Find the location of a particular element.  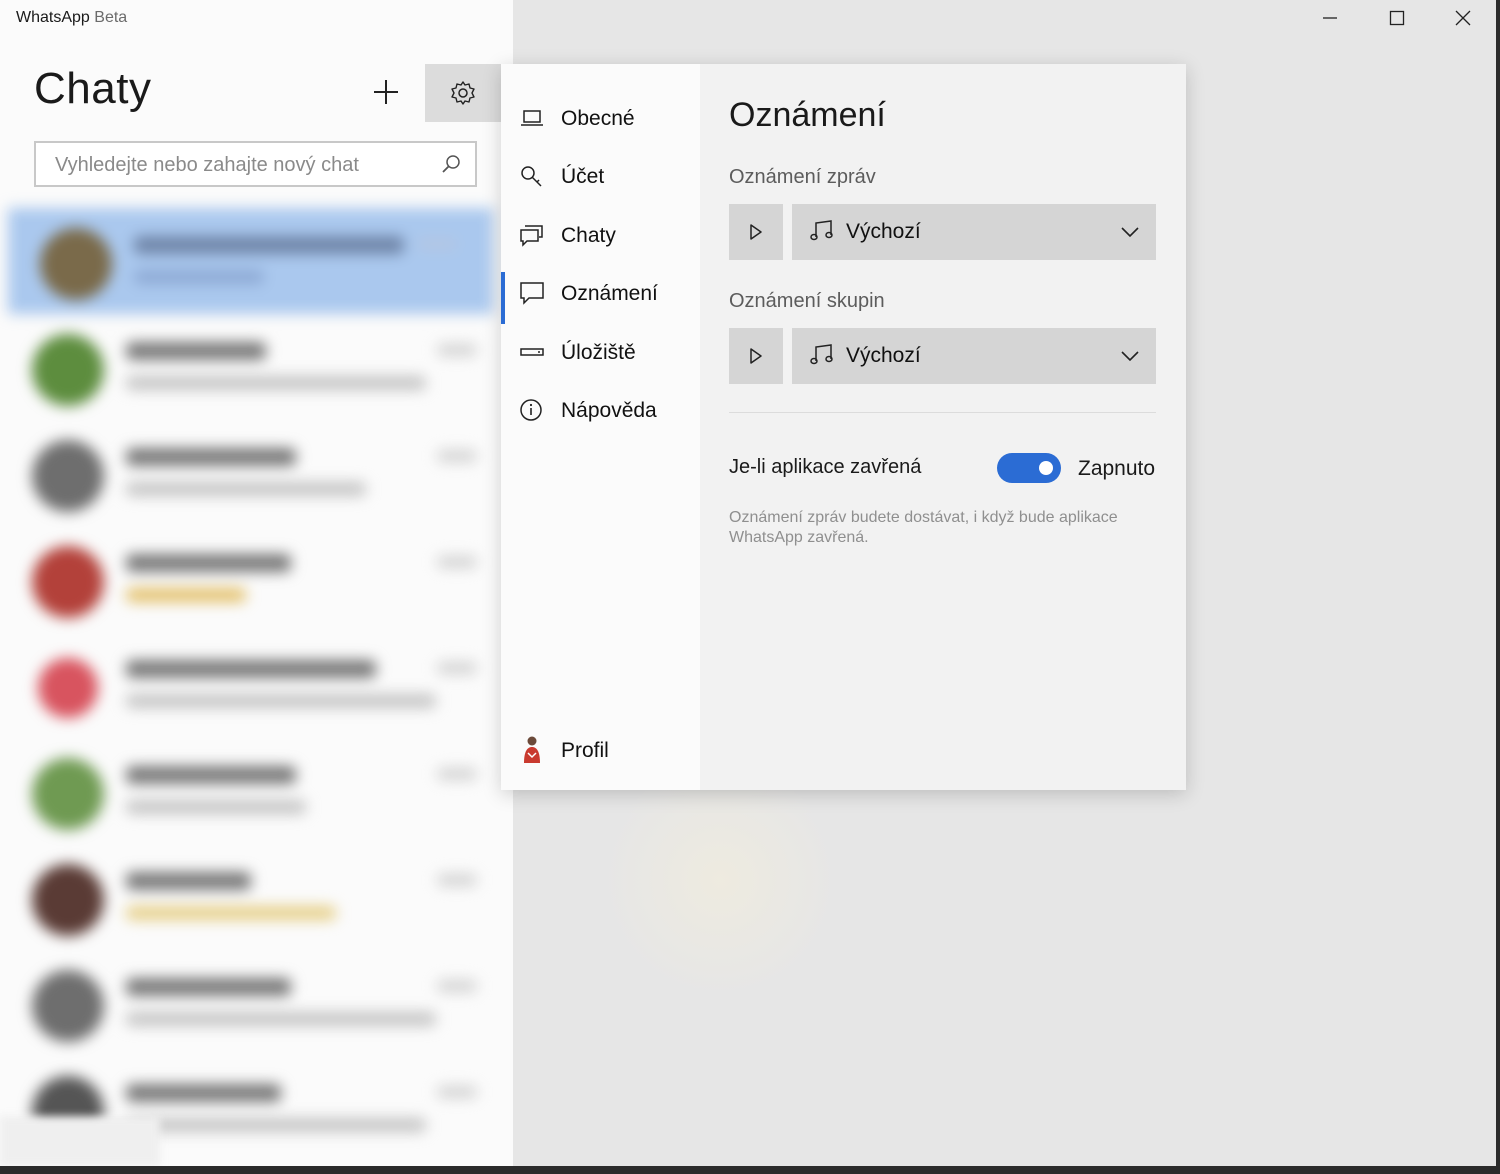

nav-label: Nápověda is located at coordinates (609, 410).